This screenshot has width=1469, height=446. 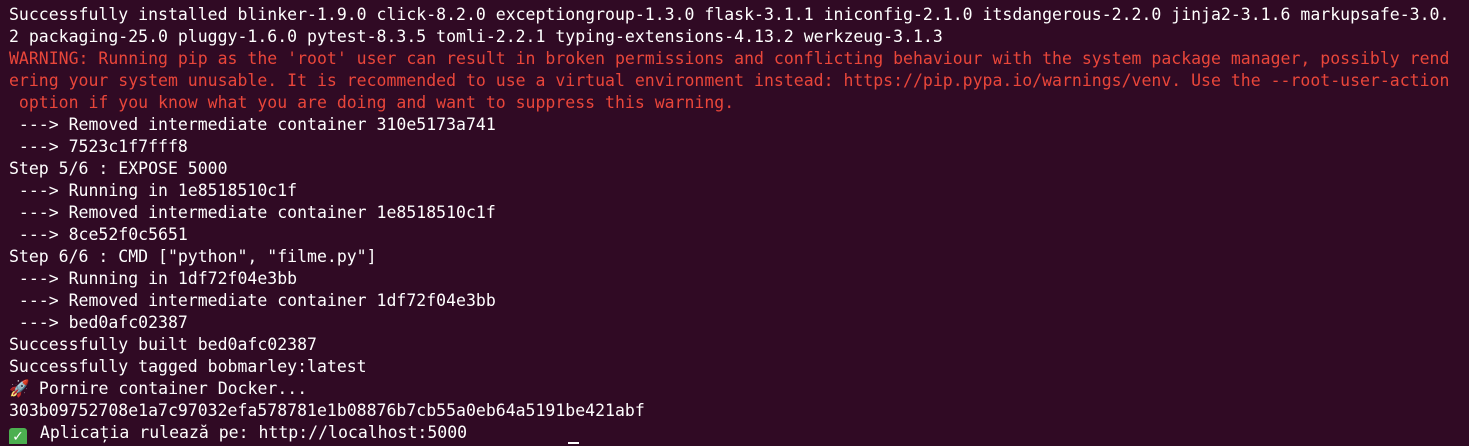 I want to click on output-line: ---> Running in 1e8518510c1f, so click(x=739, y=191).